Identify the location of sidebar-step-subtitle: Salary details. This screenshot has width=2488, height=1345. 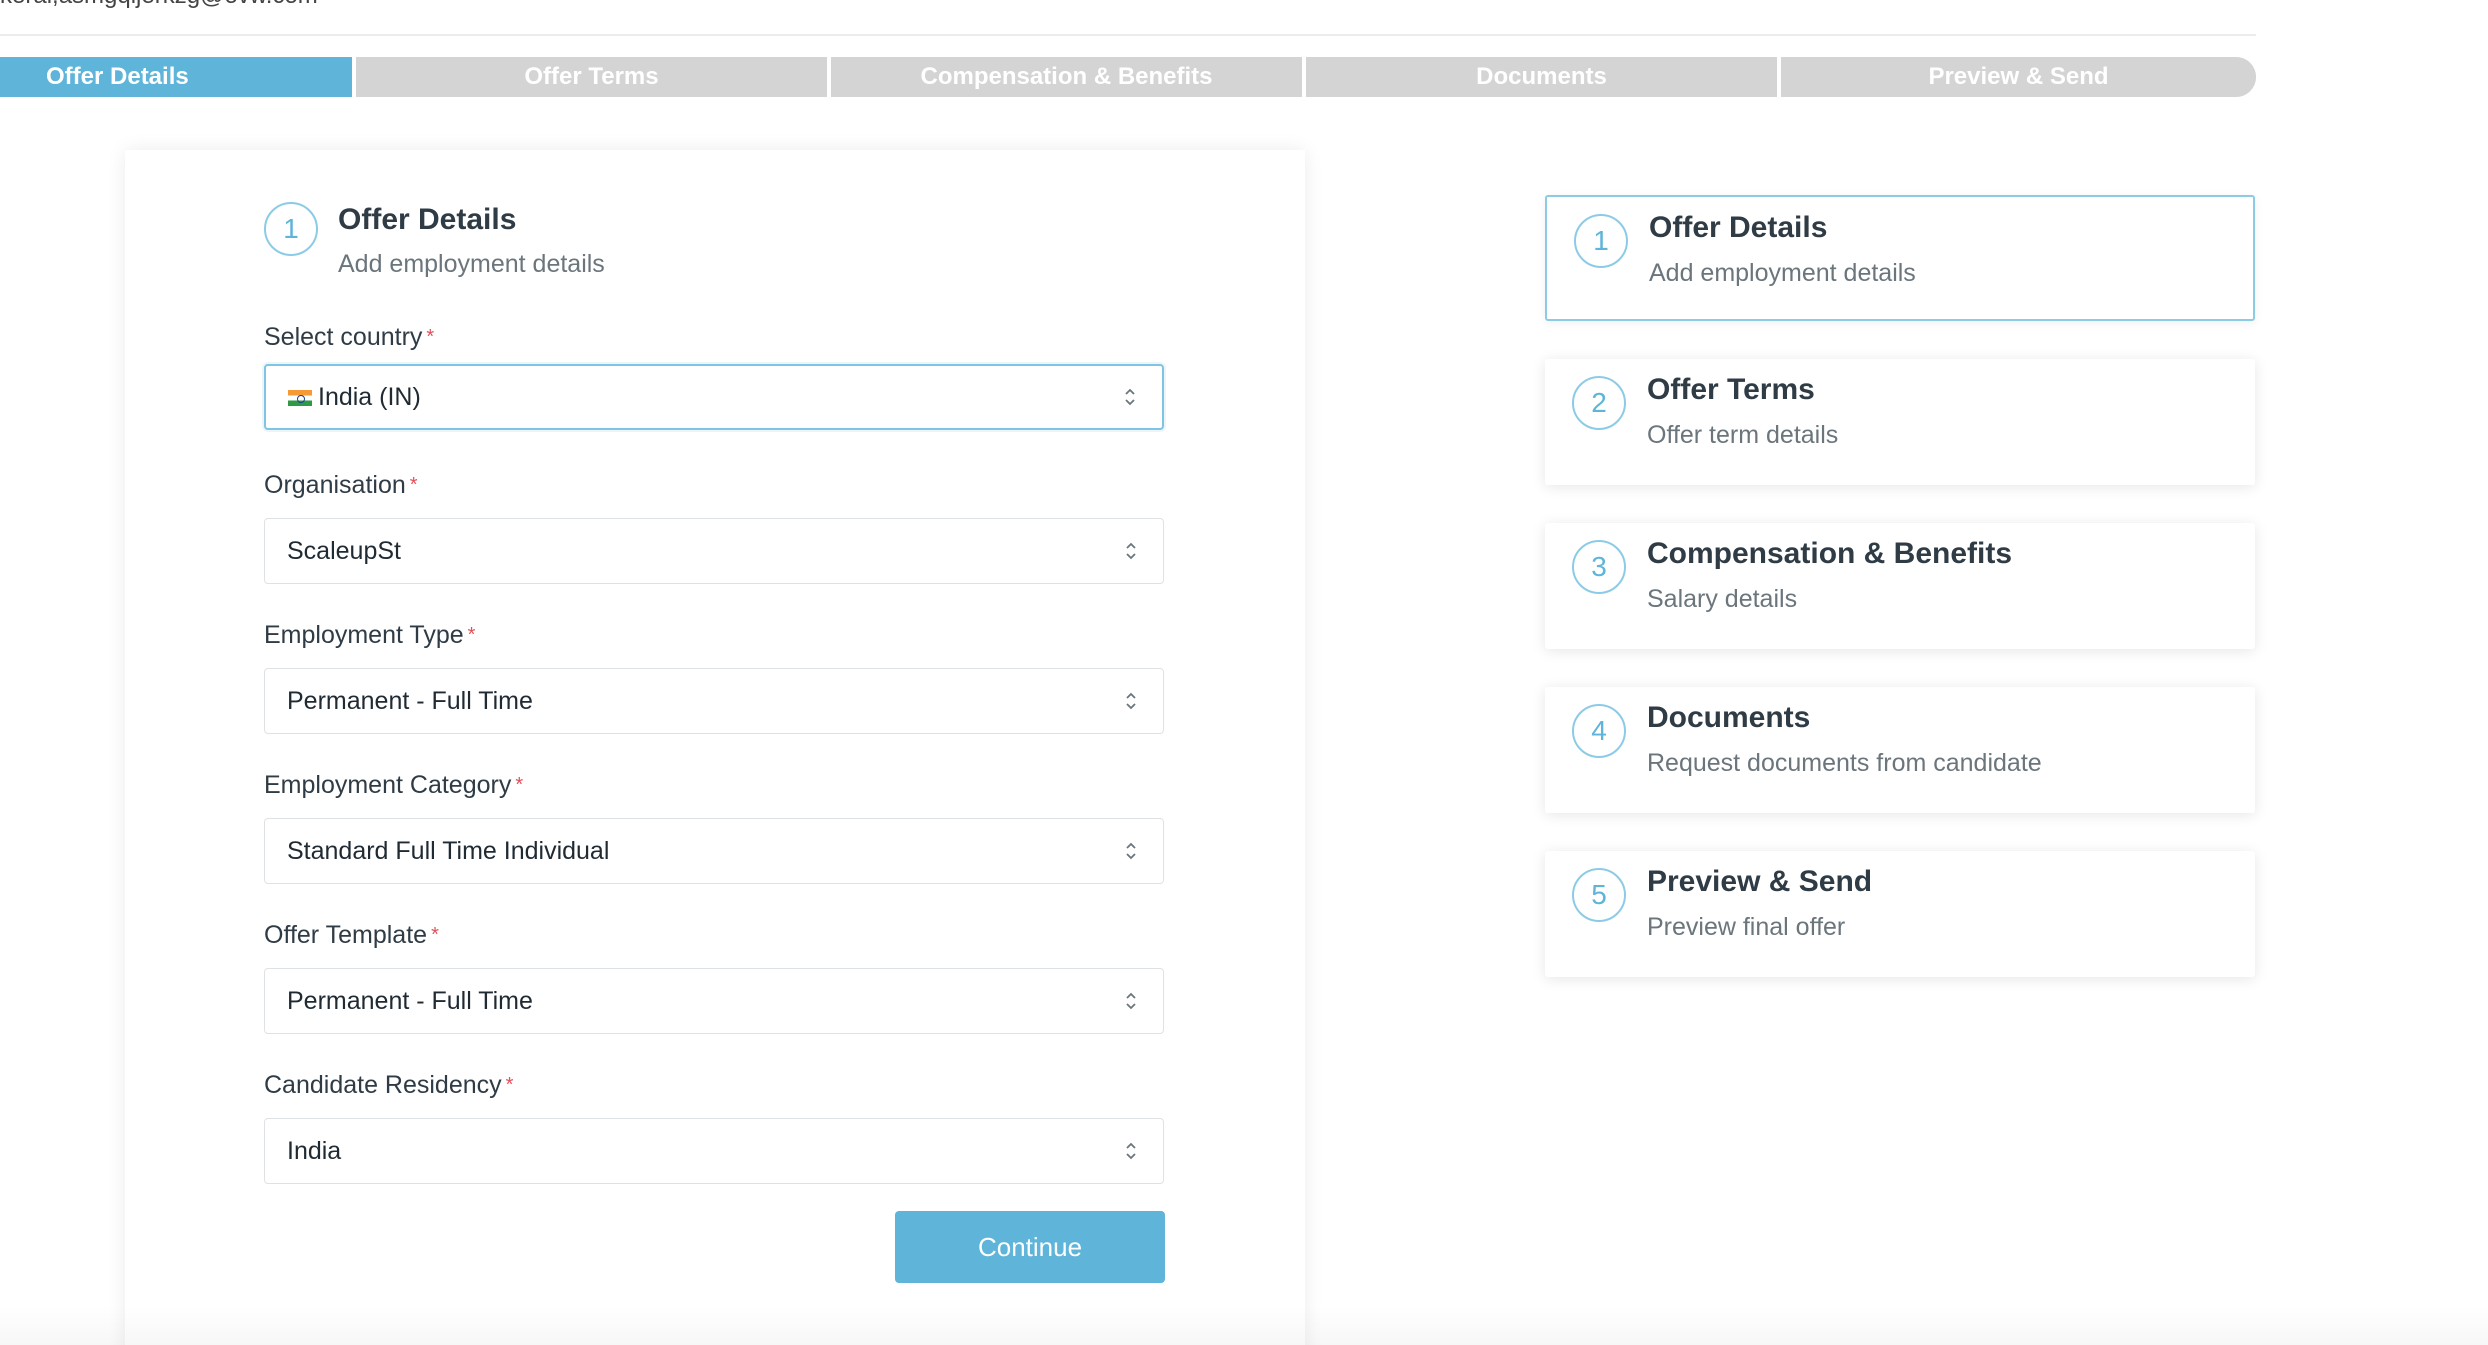
(1722, 599).